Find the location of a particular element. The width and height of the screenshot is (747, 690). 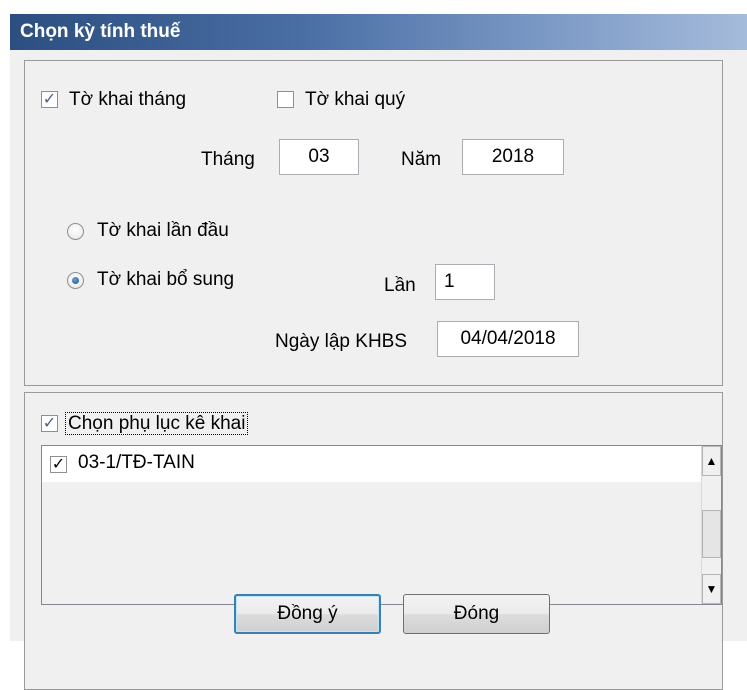

quarterly-return-label: Tờ khai quý is located at coordinates (355, 99).